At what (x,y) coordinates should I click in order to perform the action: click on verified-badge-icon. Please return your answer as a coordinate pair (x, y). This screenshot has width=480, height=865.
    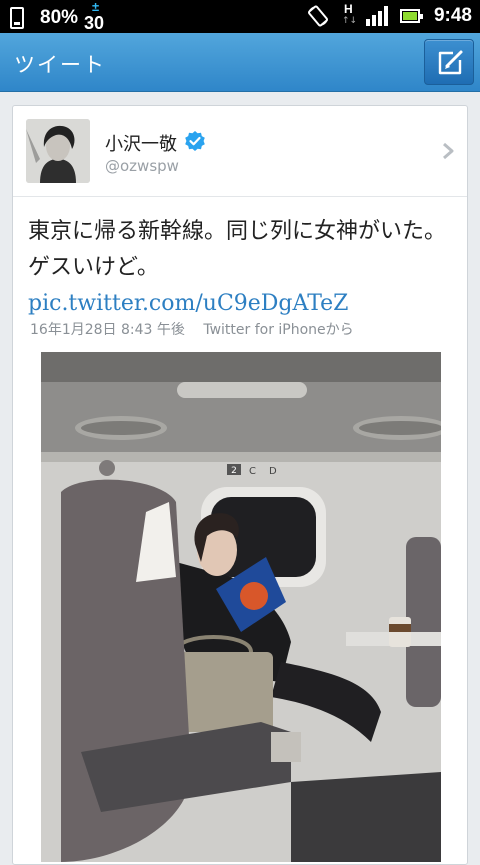
    Looking at the image, I should click on (195, 141).